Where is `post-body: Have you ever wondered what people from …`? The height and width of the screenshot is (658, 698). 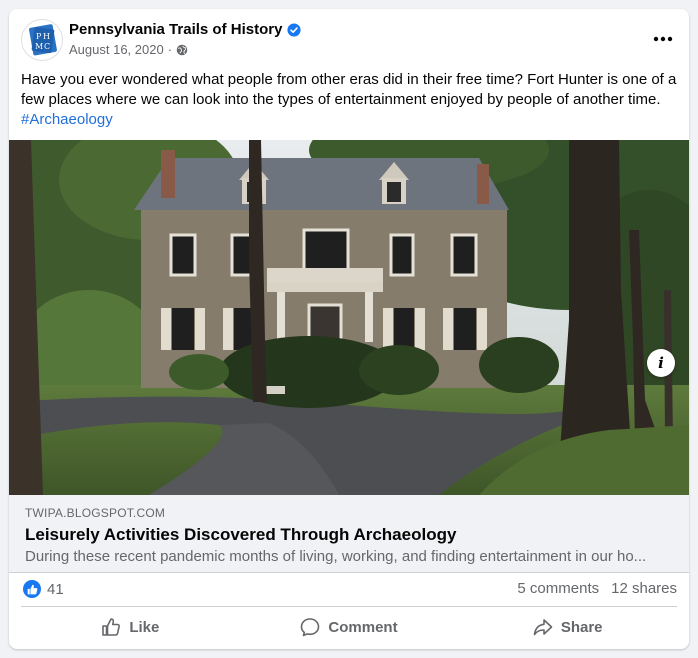 post-body: Have you ever wondered what people from … is located at coordinates (349, 89).